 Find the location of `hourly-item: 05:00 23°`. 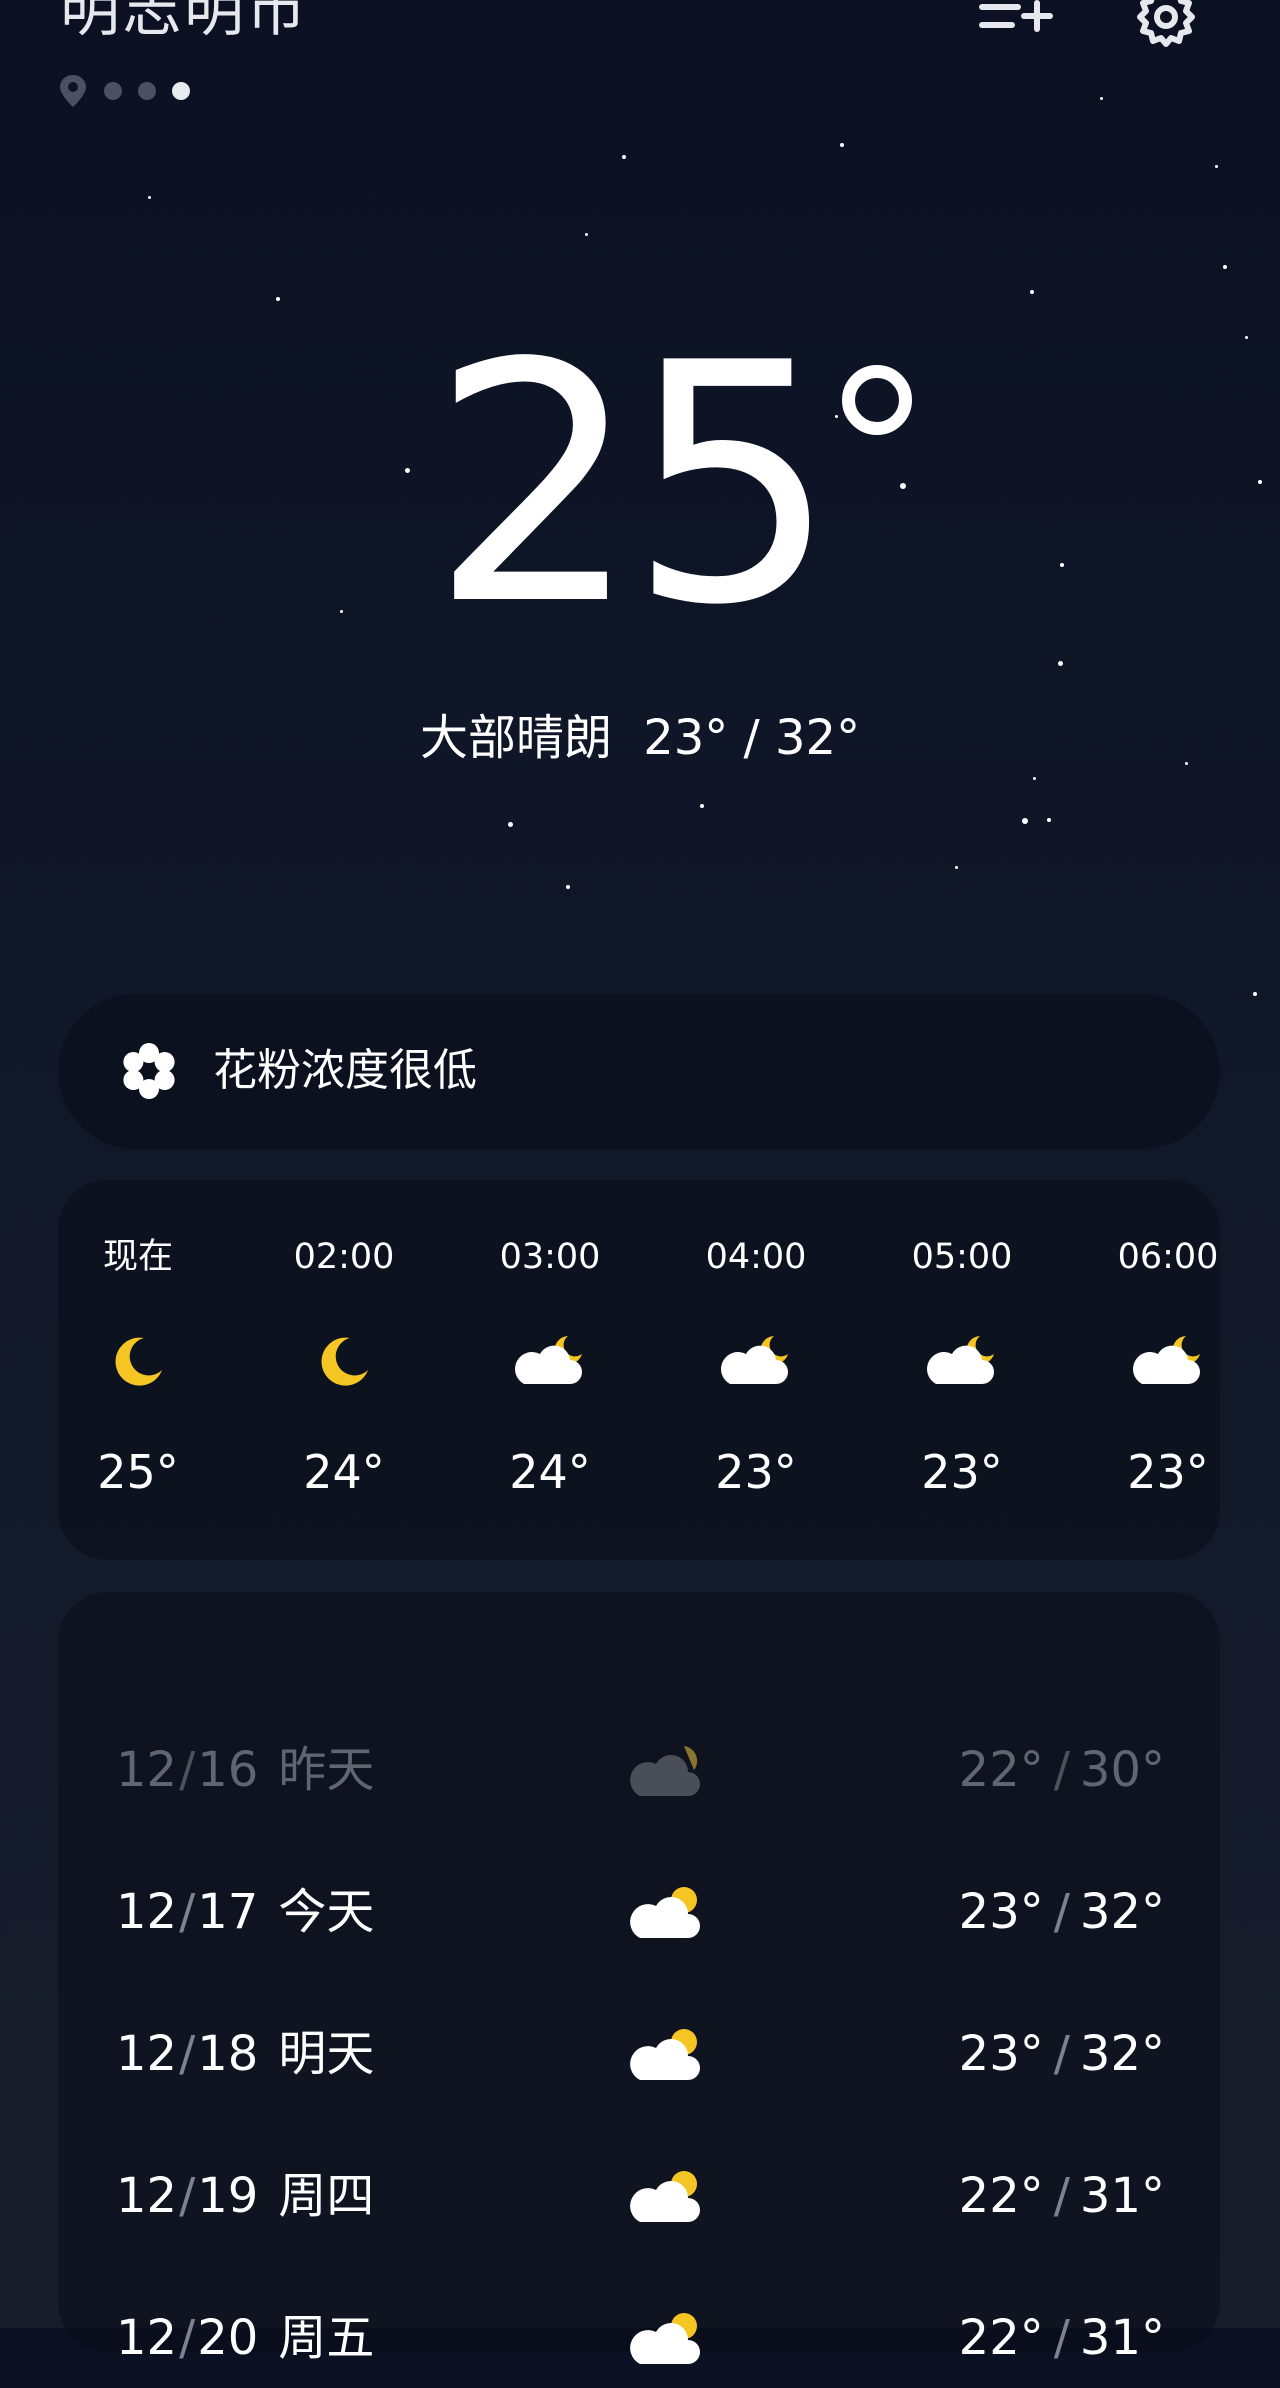

hourly-item: 05:00 23° is located at coordinates (962, 1370).